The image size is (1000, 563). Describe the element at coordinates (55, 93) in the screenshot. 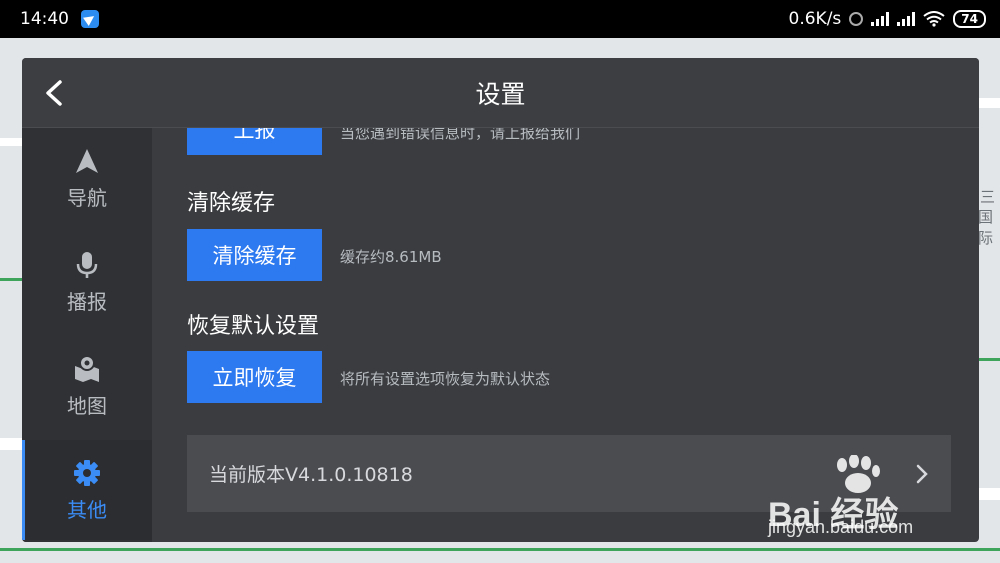

I see `chevron-left-icon` at that location.